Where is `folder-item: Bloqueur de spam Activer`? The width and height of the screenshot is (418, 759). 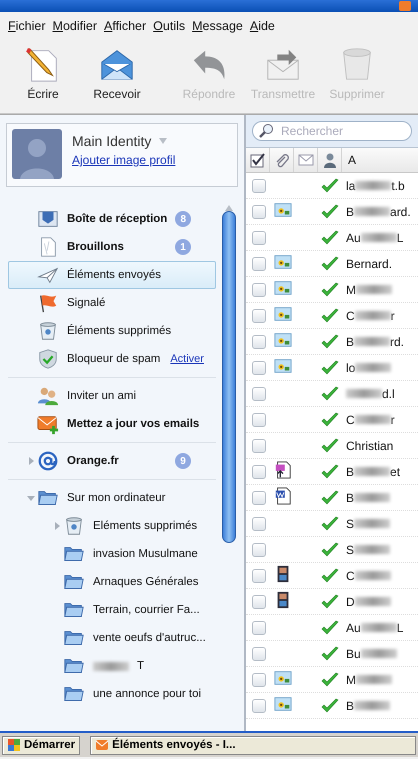 folder-item: Bloqueur de spam Activer is located at coordinates (112, 359).